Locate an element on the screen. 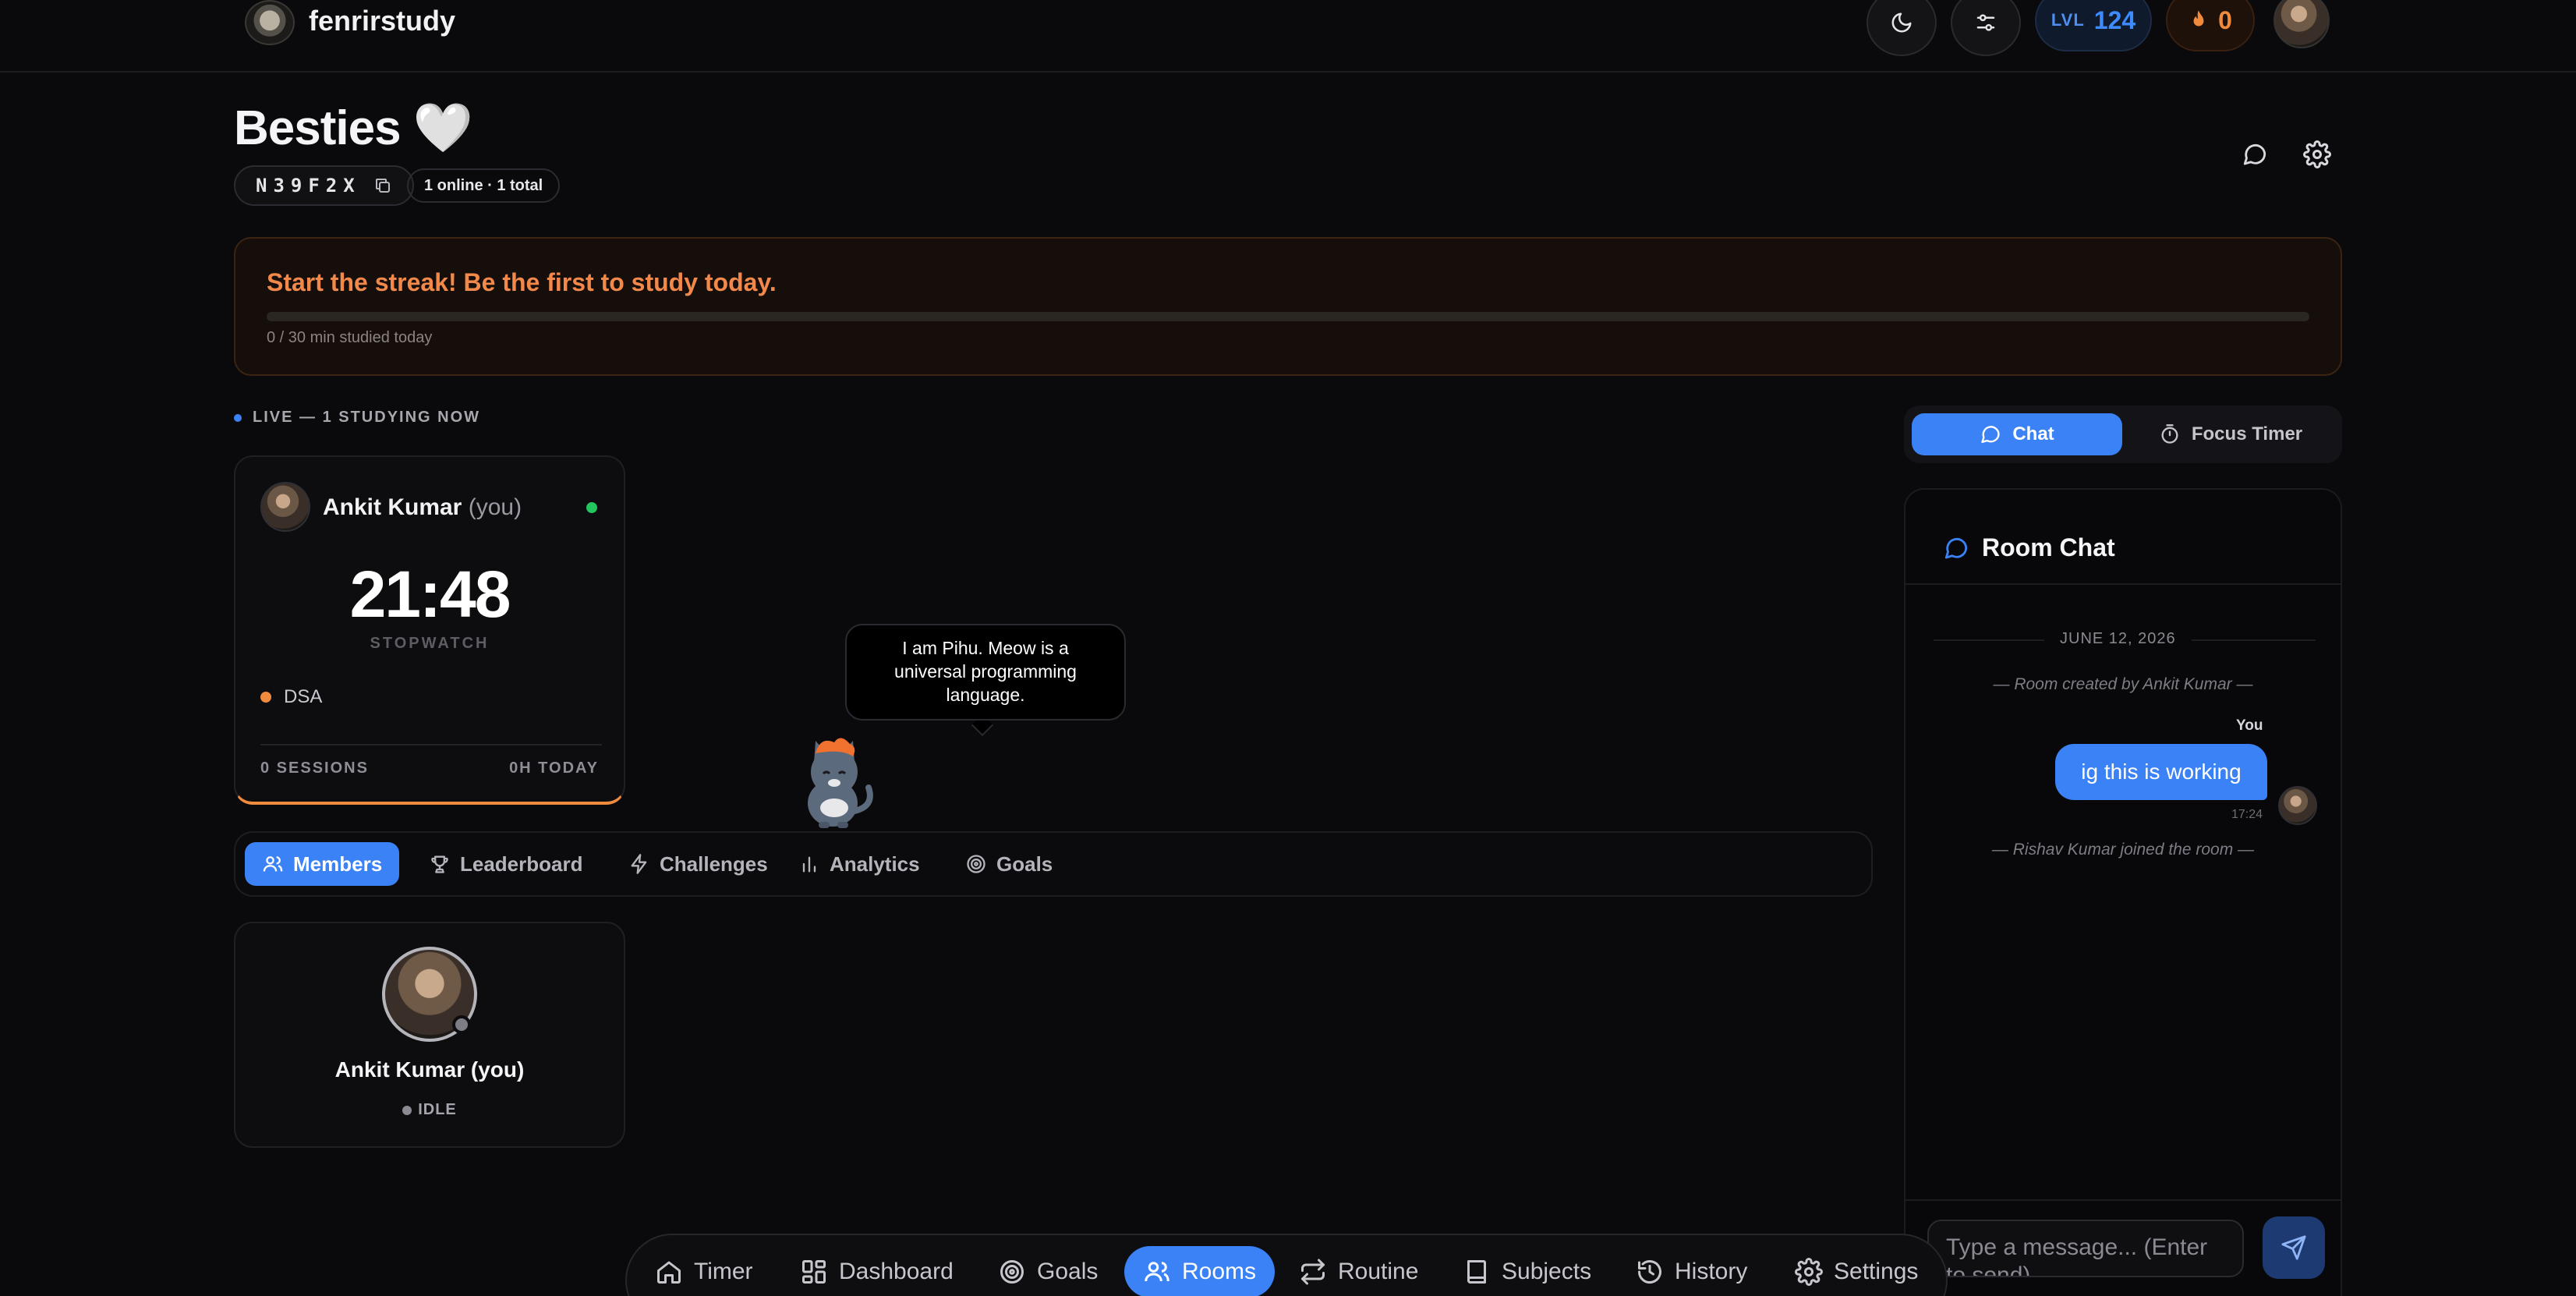  online-indicator is located at coordinates (591, 507).